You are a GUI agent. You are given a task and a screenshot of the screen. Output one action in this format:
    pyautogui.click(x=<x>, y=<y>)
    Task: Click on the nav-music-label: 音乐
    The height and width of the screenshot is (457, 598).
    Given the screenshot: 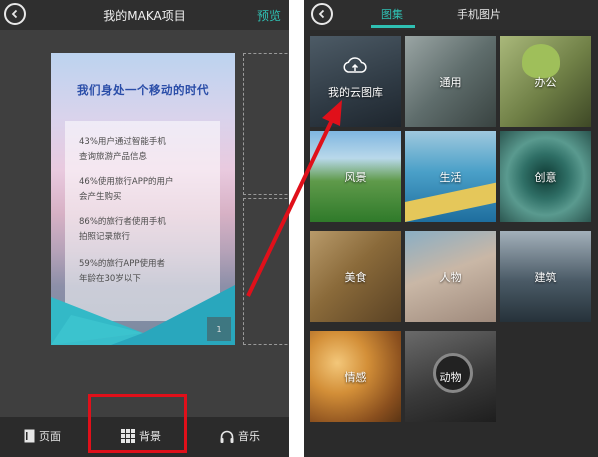 What is the action you would take?
    pyautogui.click(x=249, y=436)
    